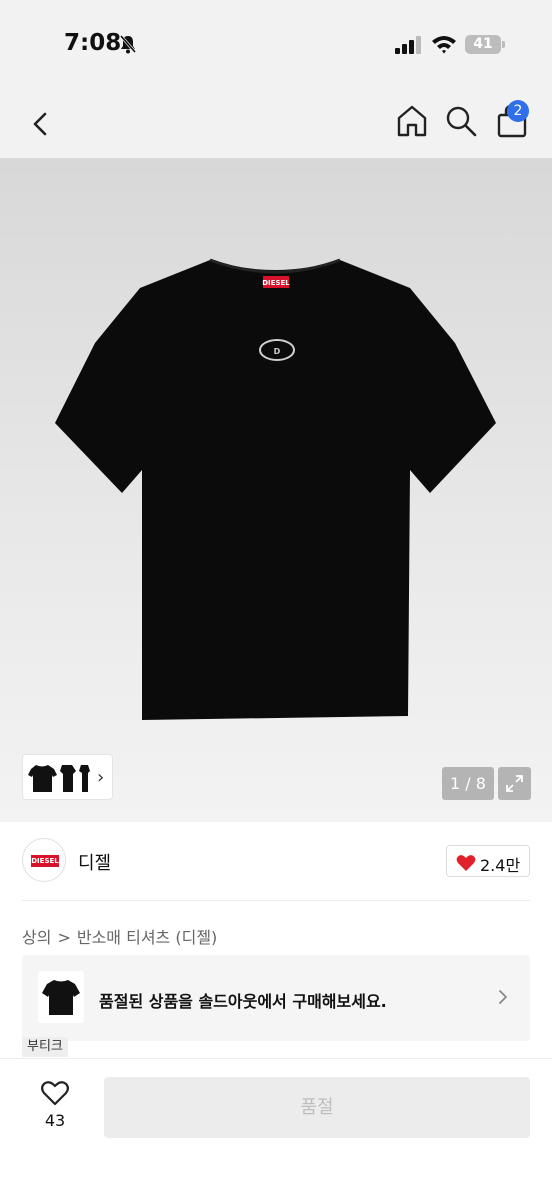 Image resolution: width=552 pixels, height=1200 pixels. I want to click on thumbnail-shirts-icon, so click(59, 778).